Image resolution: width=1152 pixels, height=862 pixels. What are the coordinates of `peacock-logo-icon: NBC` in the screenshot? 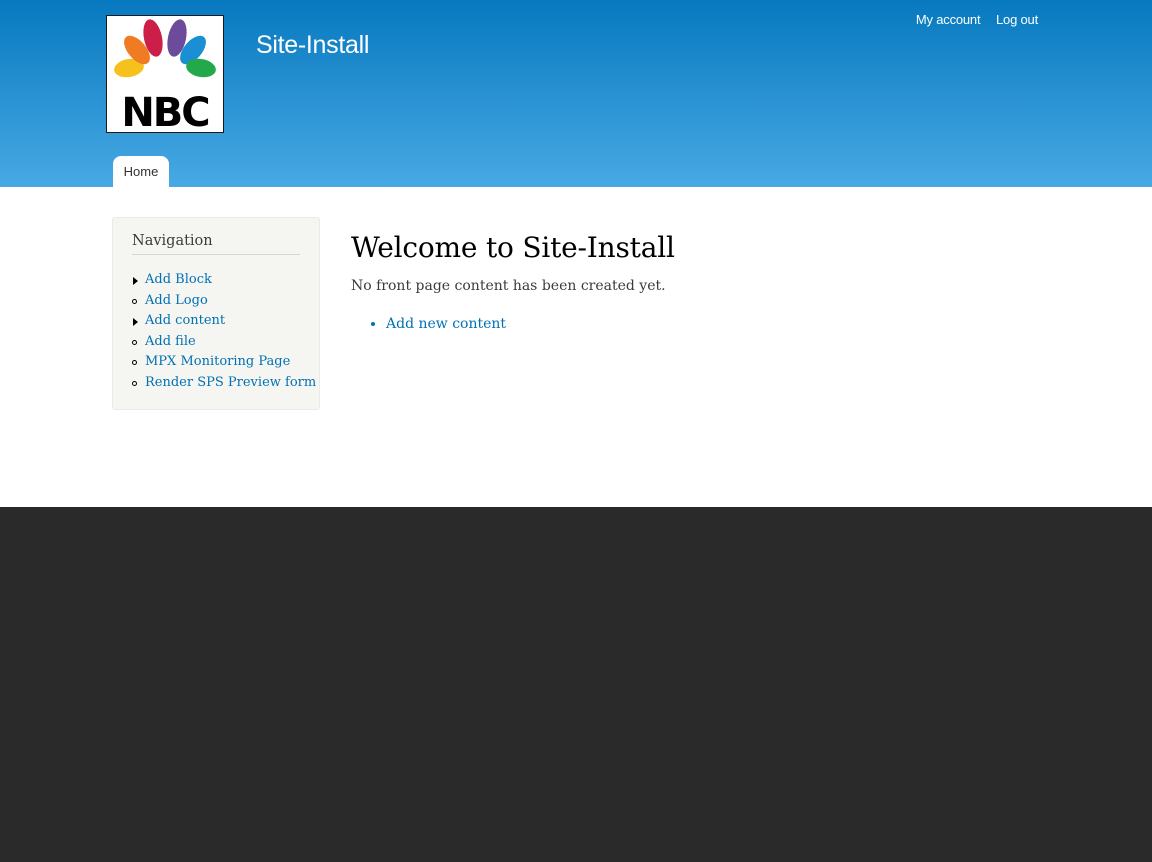 It's located at (165, 75).